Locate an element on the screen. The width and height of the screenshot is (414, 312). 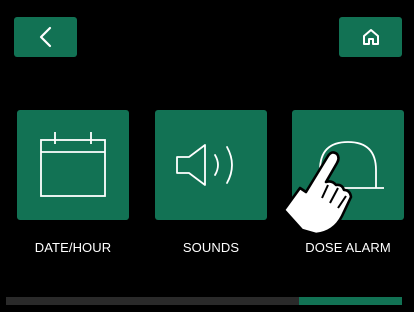
sounds-tile is located at coordinates (211, 165).